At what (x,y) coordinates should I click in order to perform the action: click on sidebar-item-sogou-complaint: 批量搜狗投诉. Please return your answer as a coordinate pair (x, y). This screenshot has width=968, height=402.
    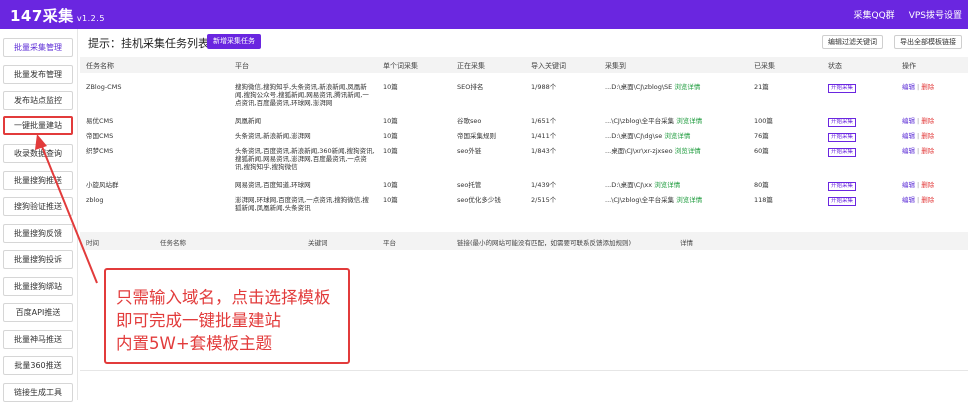
    Looking at the image, I should click on (38, 259).